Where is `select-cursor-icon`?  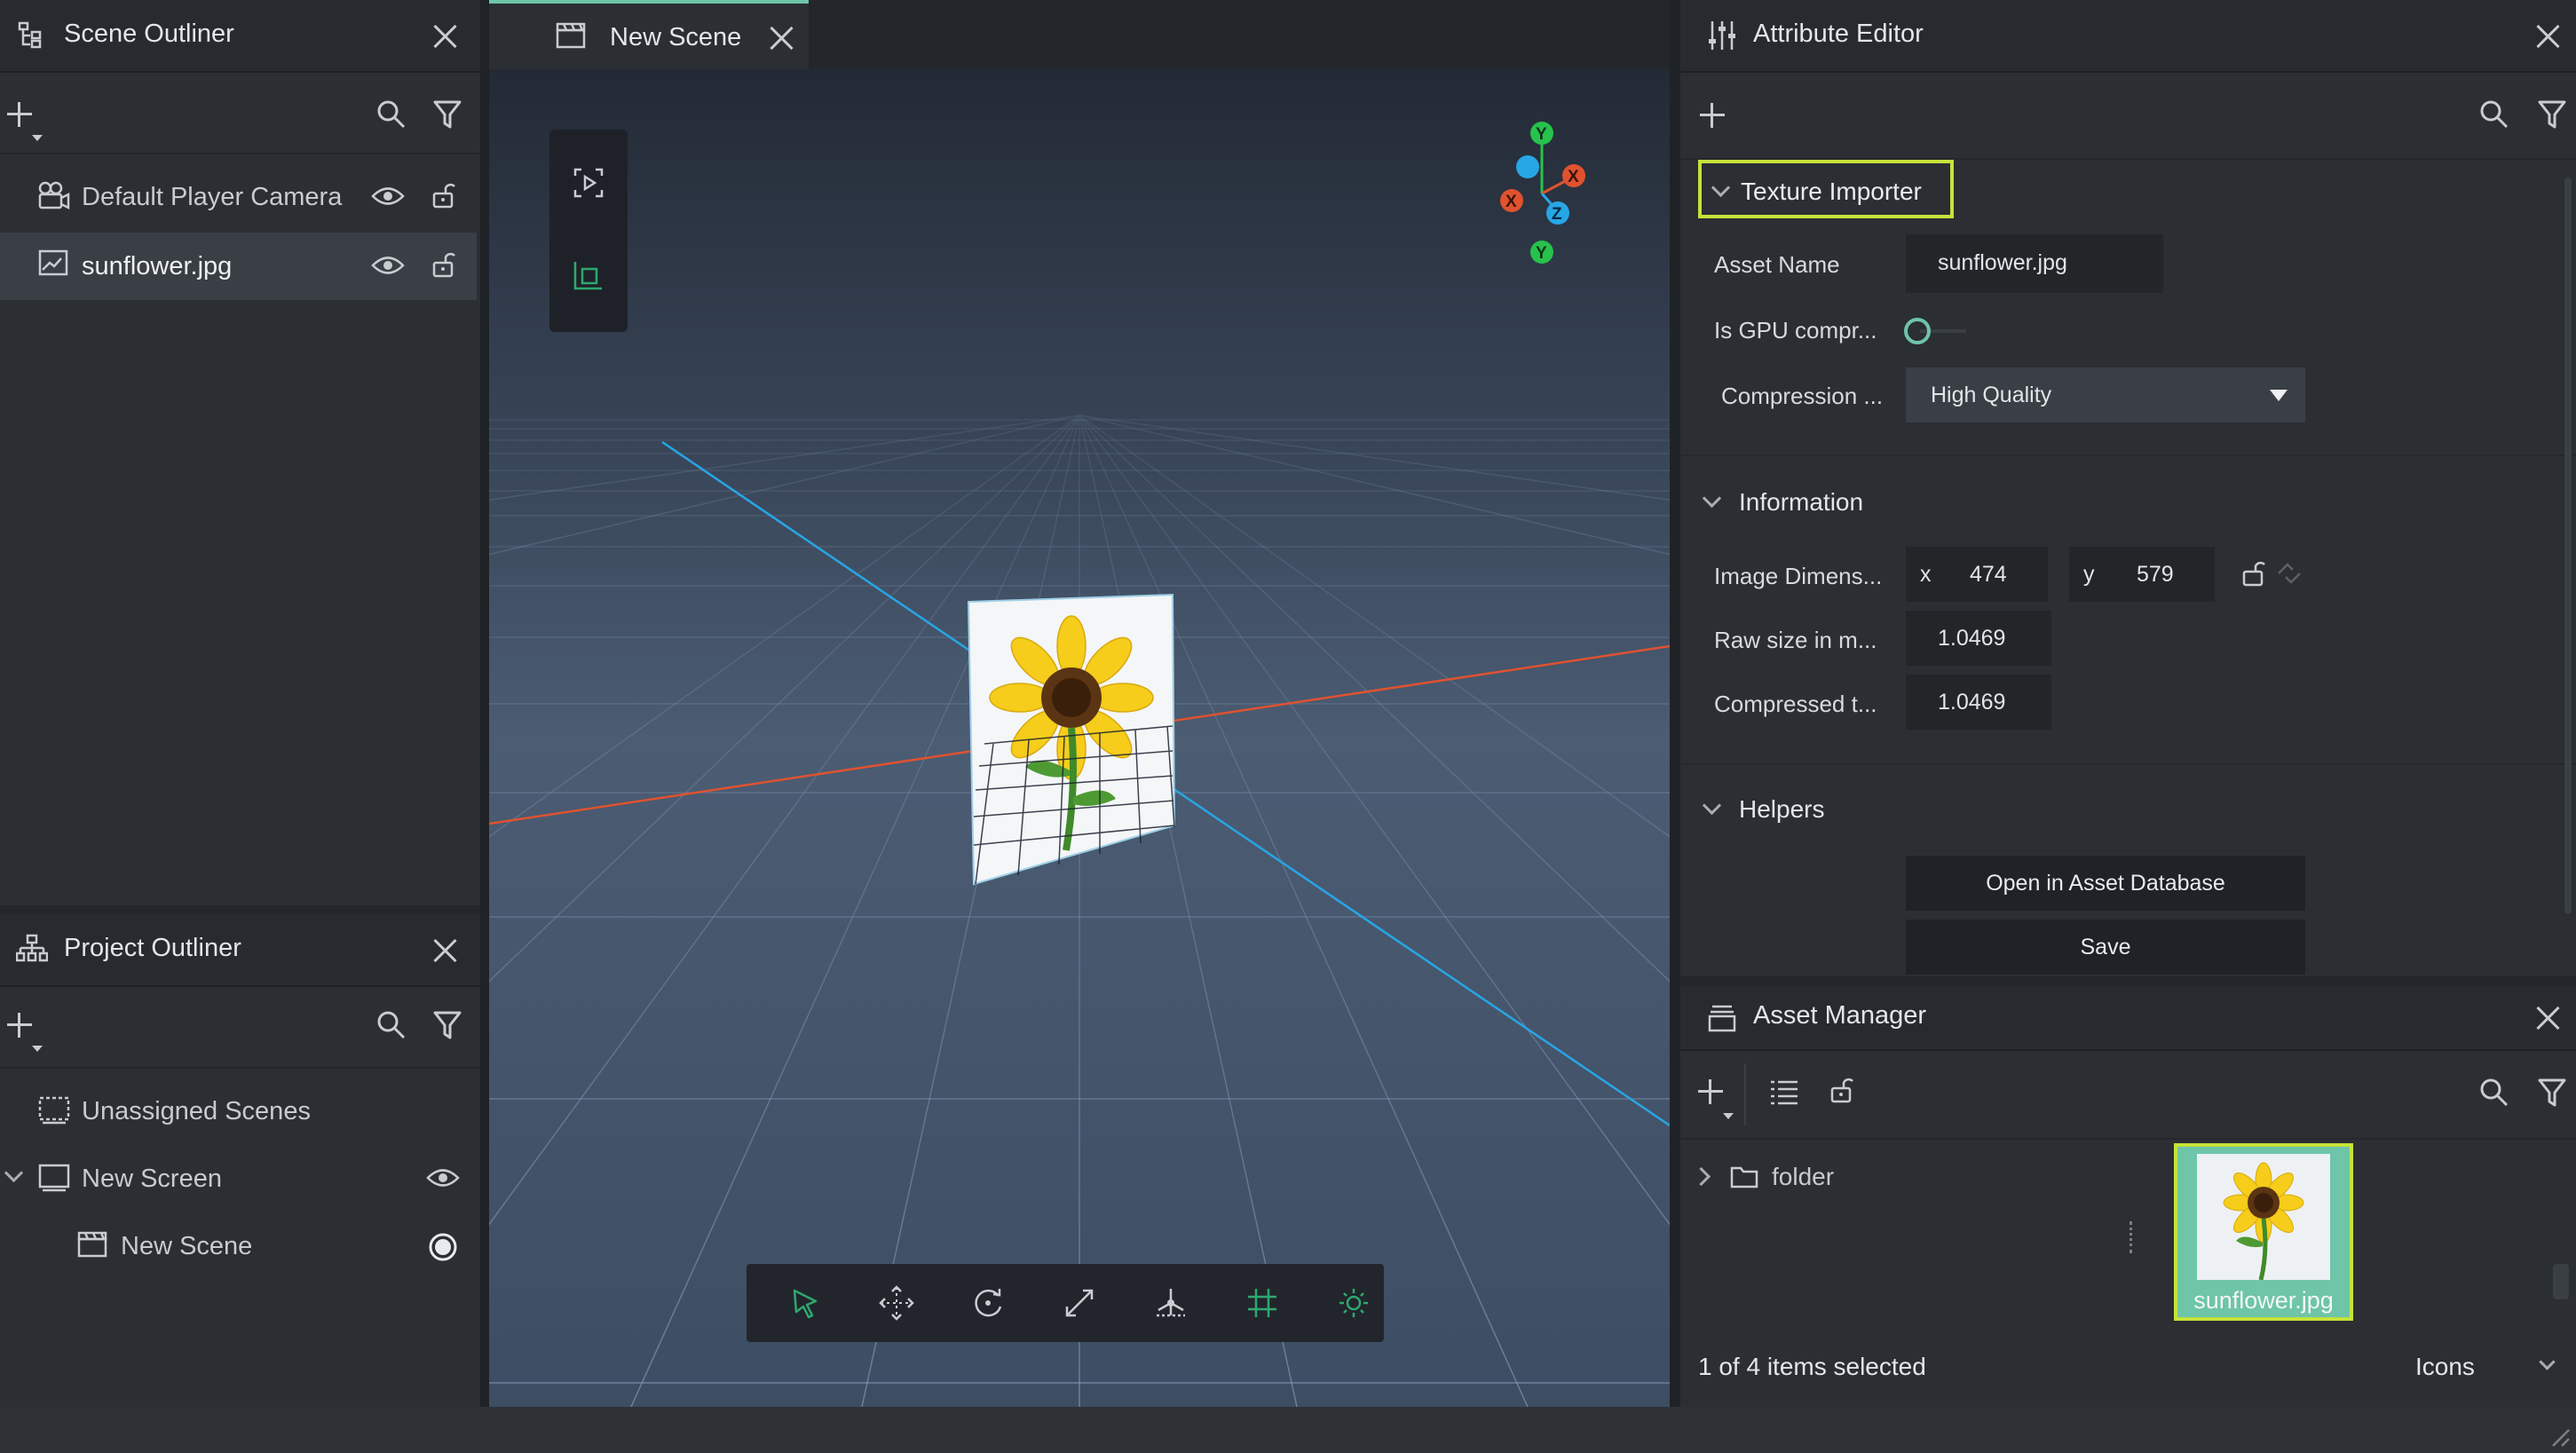 select-cursor-icon is located at coordinates (805, 1303).